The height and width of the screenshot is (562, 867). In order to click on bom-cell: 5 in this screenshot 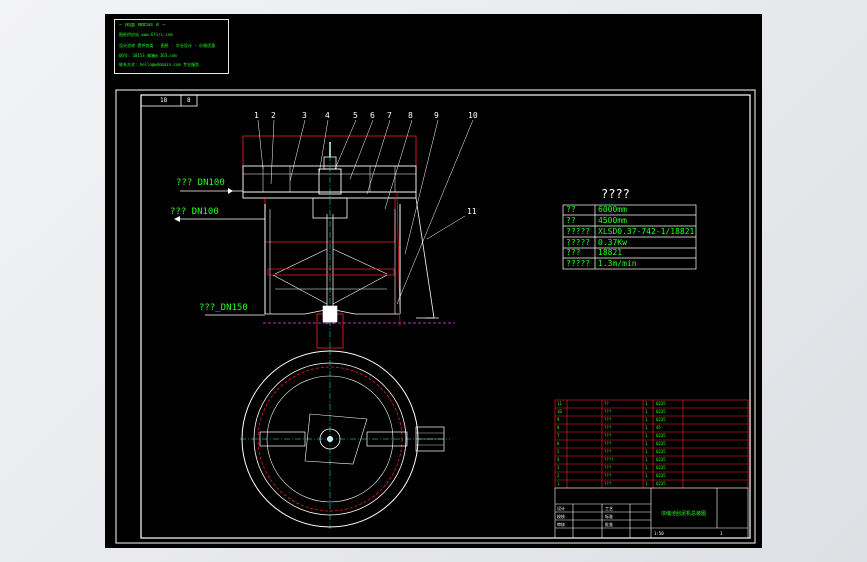, I will do `click(558, 451)`.